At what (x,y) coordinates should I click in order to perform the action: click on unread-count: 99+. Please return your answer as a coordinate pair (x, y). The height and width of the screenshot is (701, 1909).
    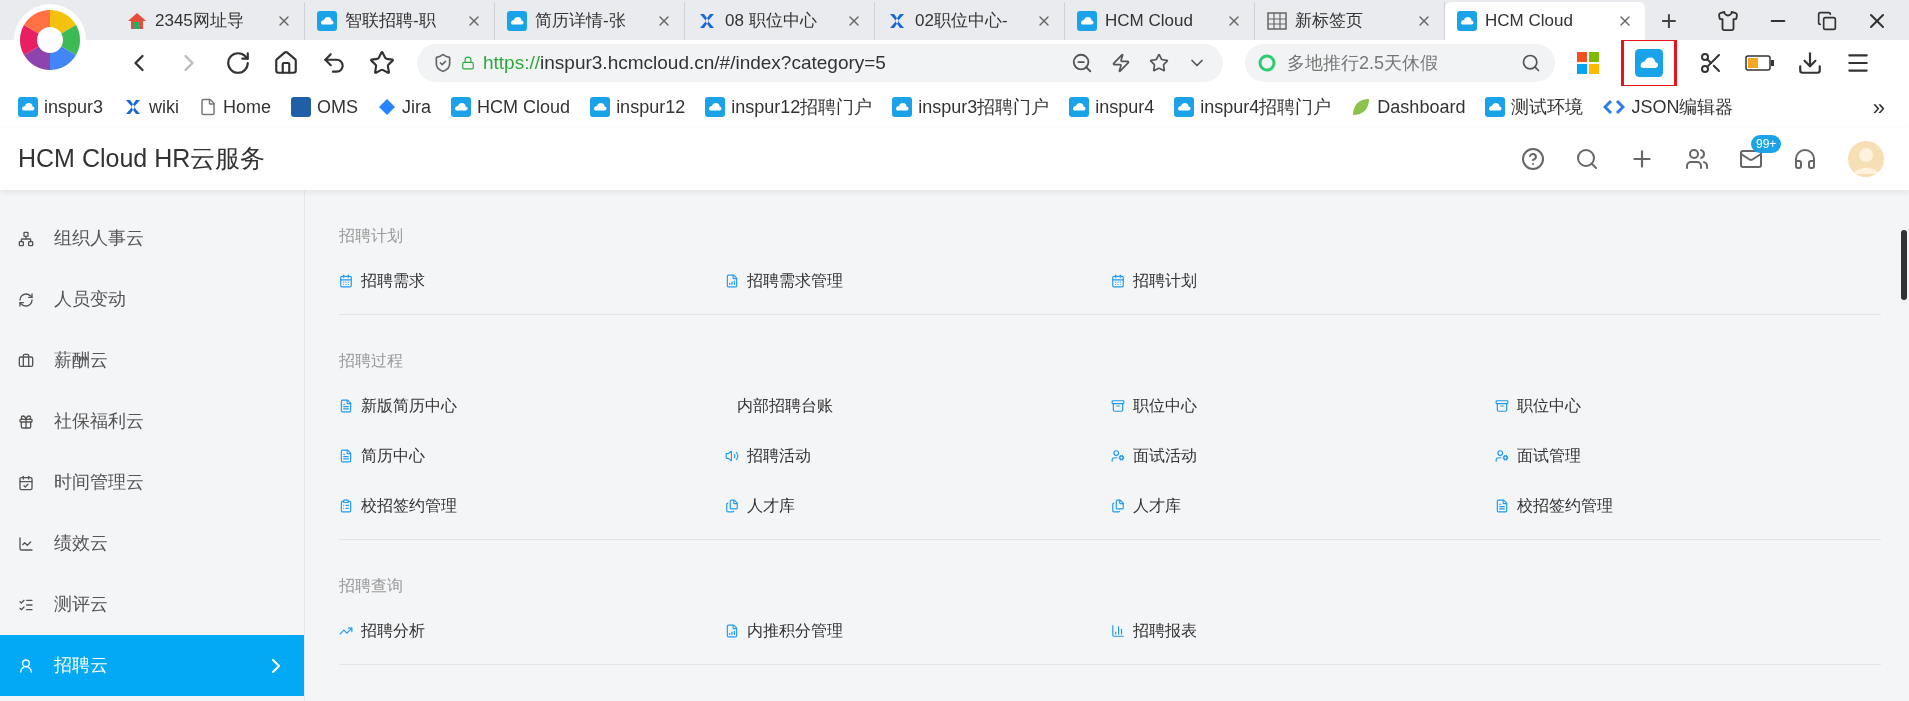
    Looking at the image, I should click on (1766, 144).